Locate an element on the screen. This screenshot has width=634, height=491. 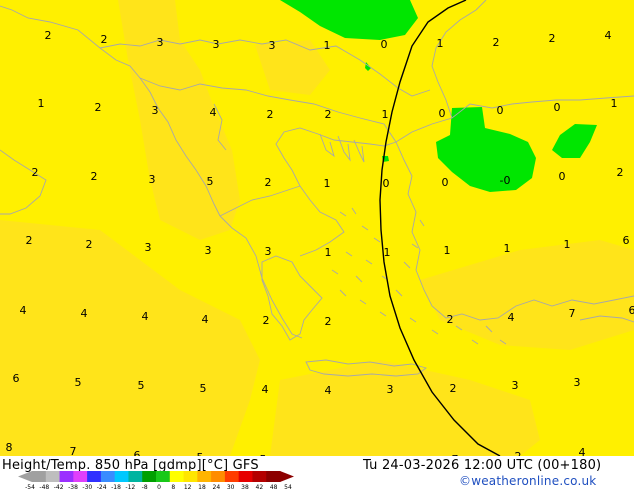
colorbar-arrow-left is located at coordinates (25, 476).